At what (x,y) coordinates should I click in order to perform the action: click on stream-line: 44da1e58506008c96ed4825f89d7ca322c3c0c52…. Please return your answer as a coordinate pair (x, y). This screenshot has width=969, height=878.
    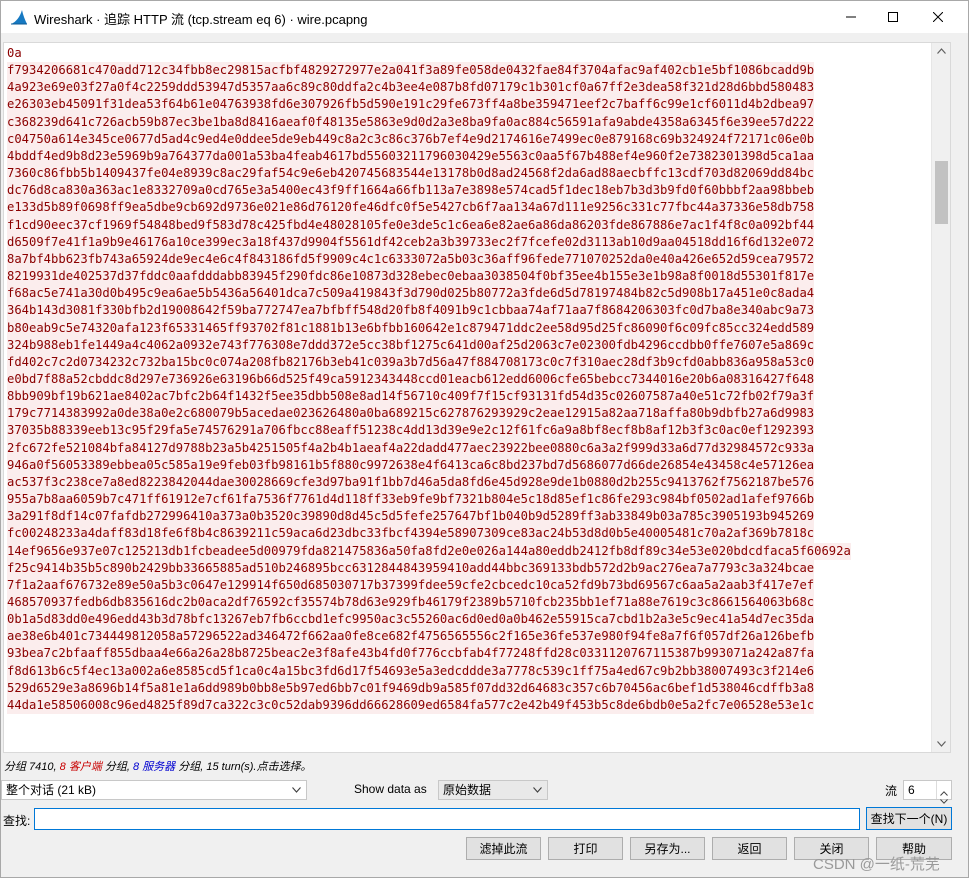
    Looking at the image, I should click on (411, 705).